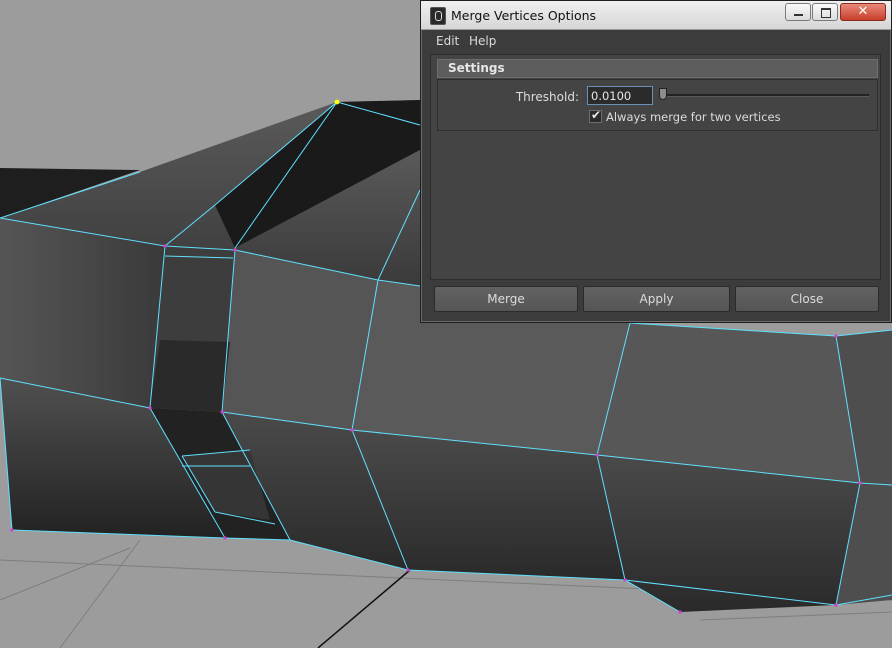 The height and width of the screenshot is (648, 892). I want to click on menu-edit: Edit, so click(447, 41).